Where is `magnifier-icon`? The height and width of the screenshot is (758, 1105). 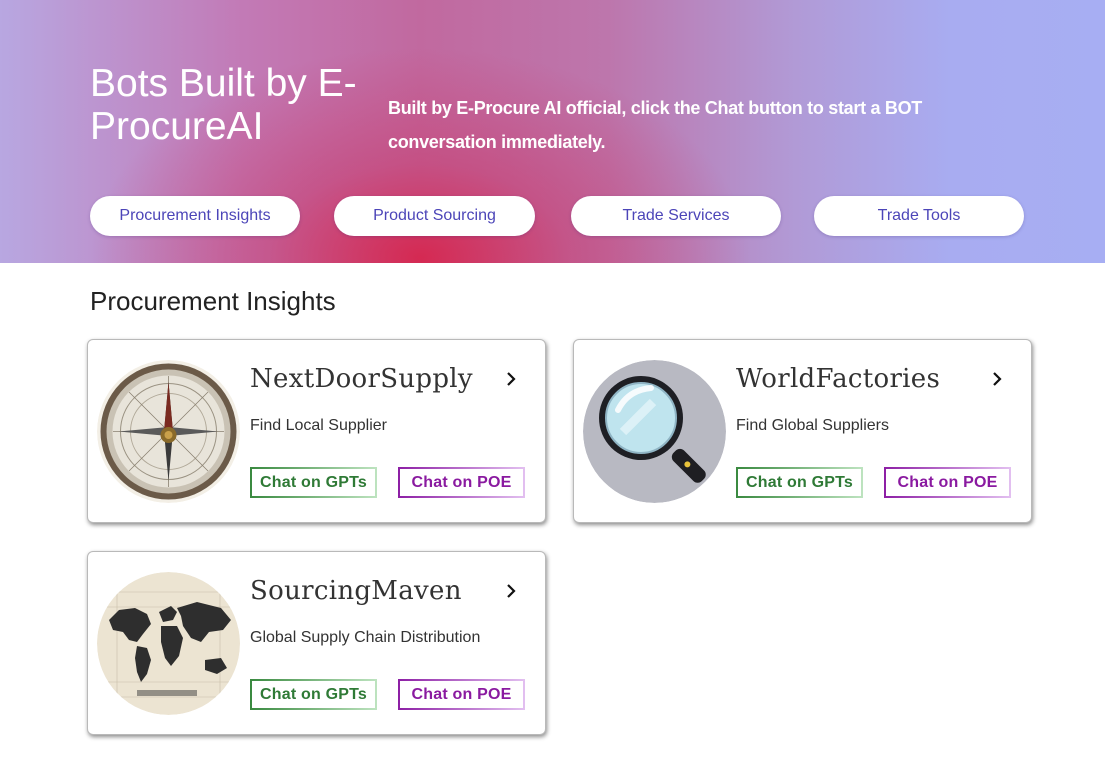
magnifier-icon is located at coordinates (654, 431).